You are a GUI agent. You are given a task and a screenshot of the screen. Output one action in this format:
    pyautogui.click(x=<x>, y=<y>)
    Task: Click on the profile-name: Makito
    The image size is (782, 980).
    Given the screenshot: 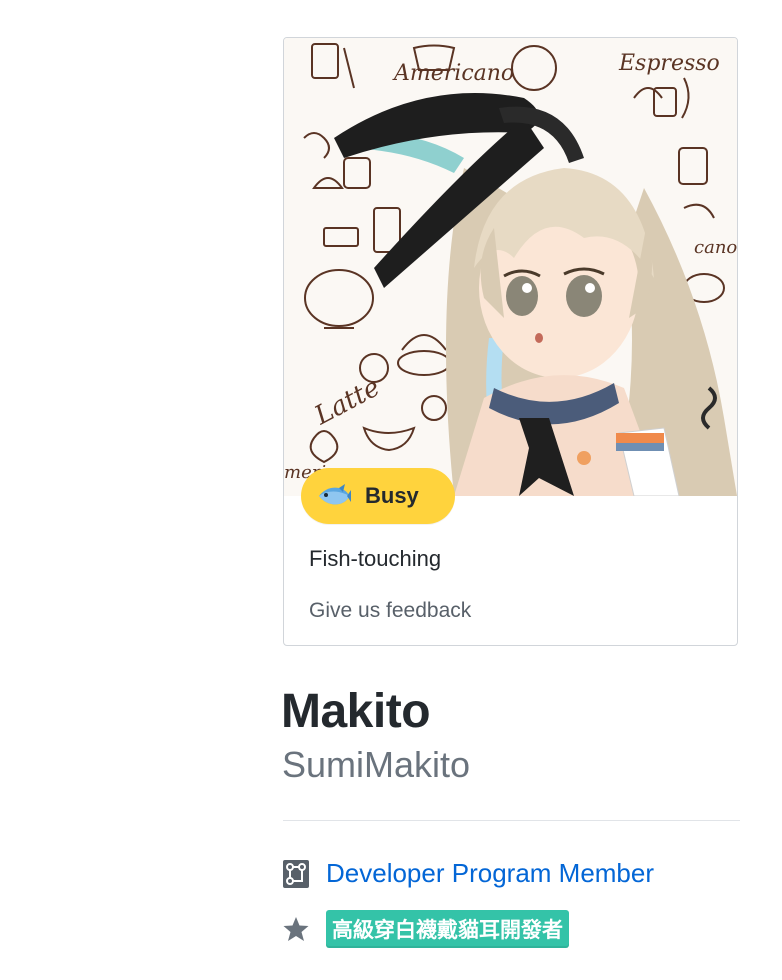 What is the action you would take?
    pyautogui.click(x=356, y=711)
    